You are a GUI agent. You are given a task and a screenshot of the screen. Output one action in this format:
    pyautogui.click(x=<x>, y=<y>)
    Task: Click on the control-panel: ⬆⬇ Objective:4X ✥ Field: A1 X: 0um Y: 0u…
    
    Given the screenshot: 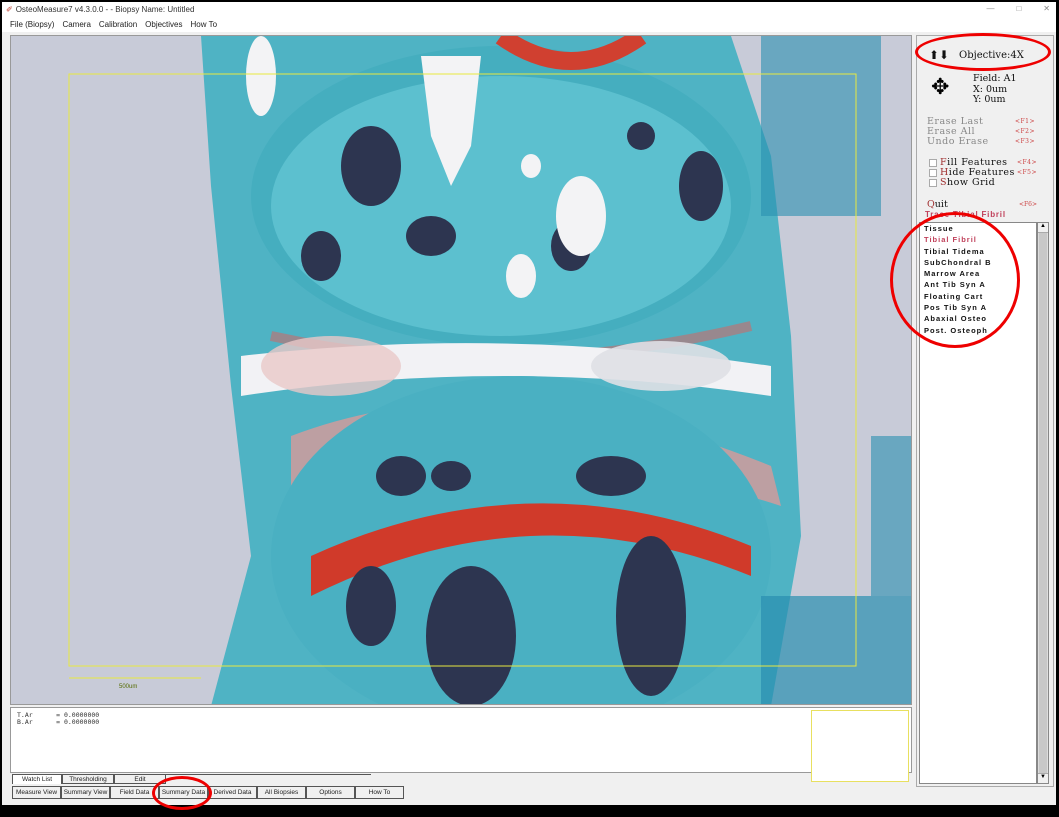 What is the action you would take?
    pyautogui.click(x=985, y=411)
    